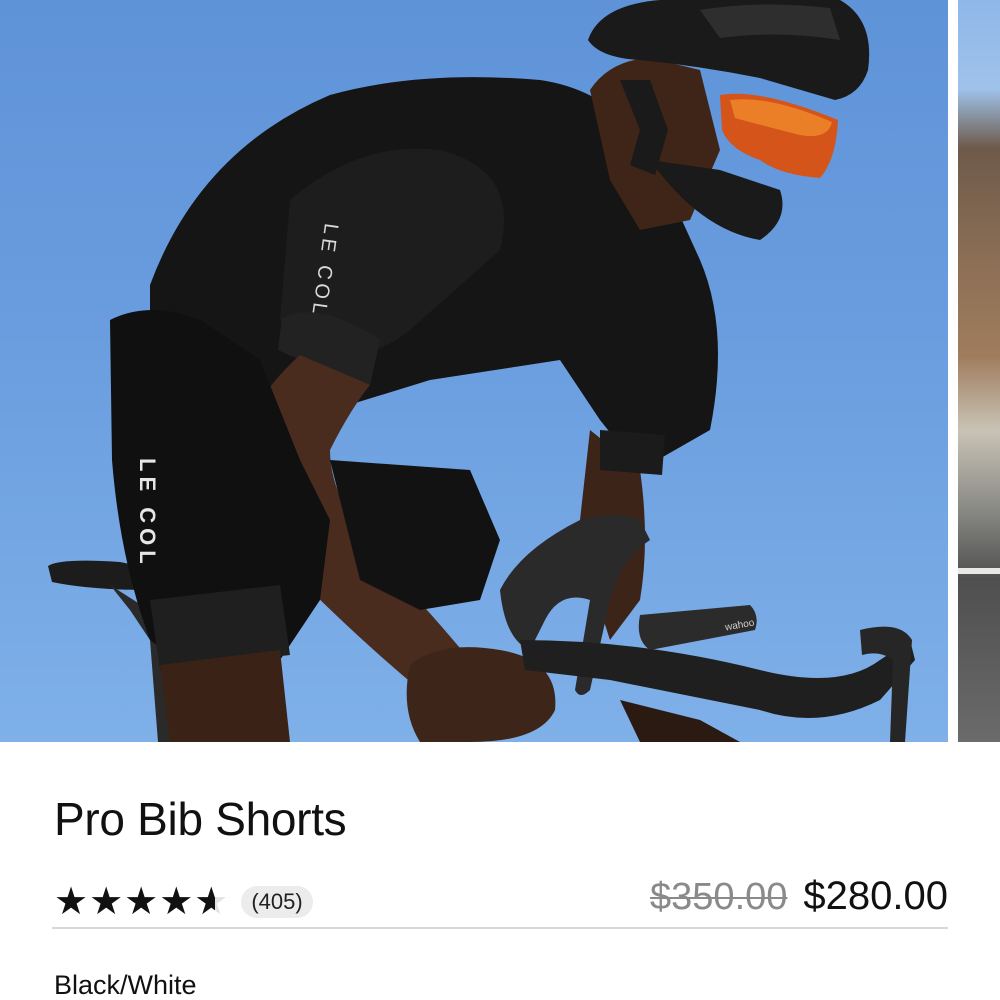  Describe the element at coordinates (500, 928) in the screenshot. I see `divider` at that location.